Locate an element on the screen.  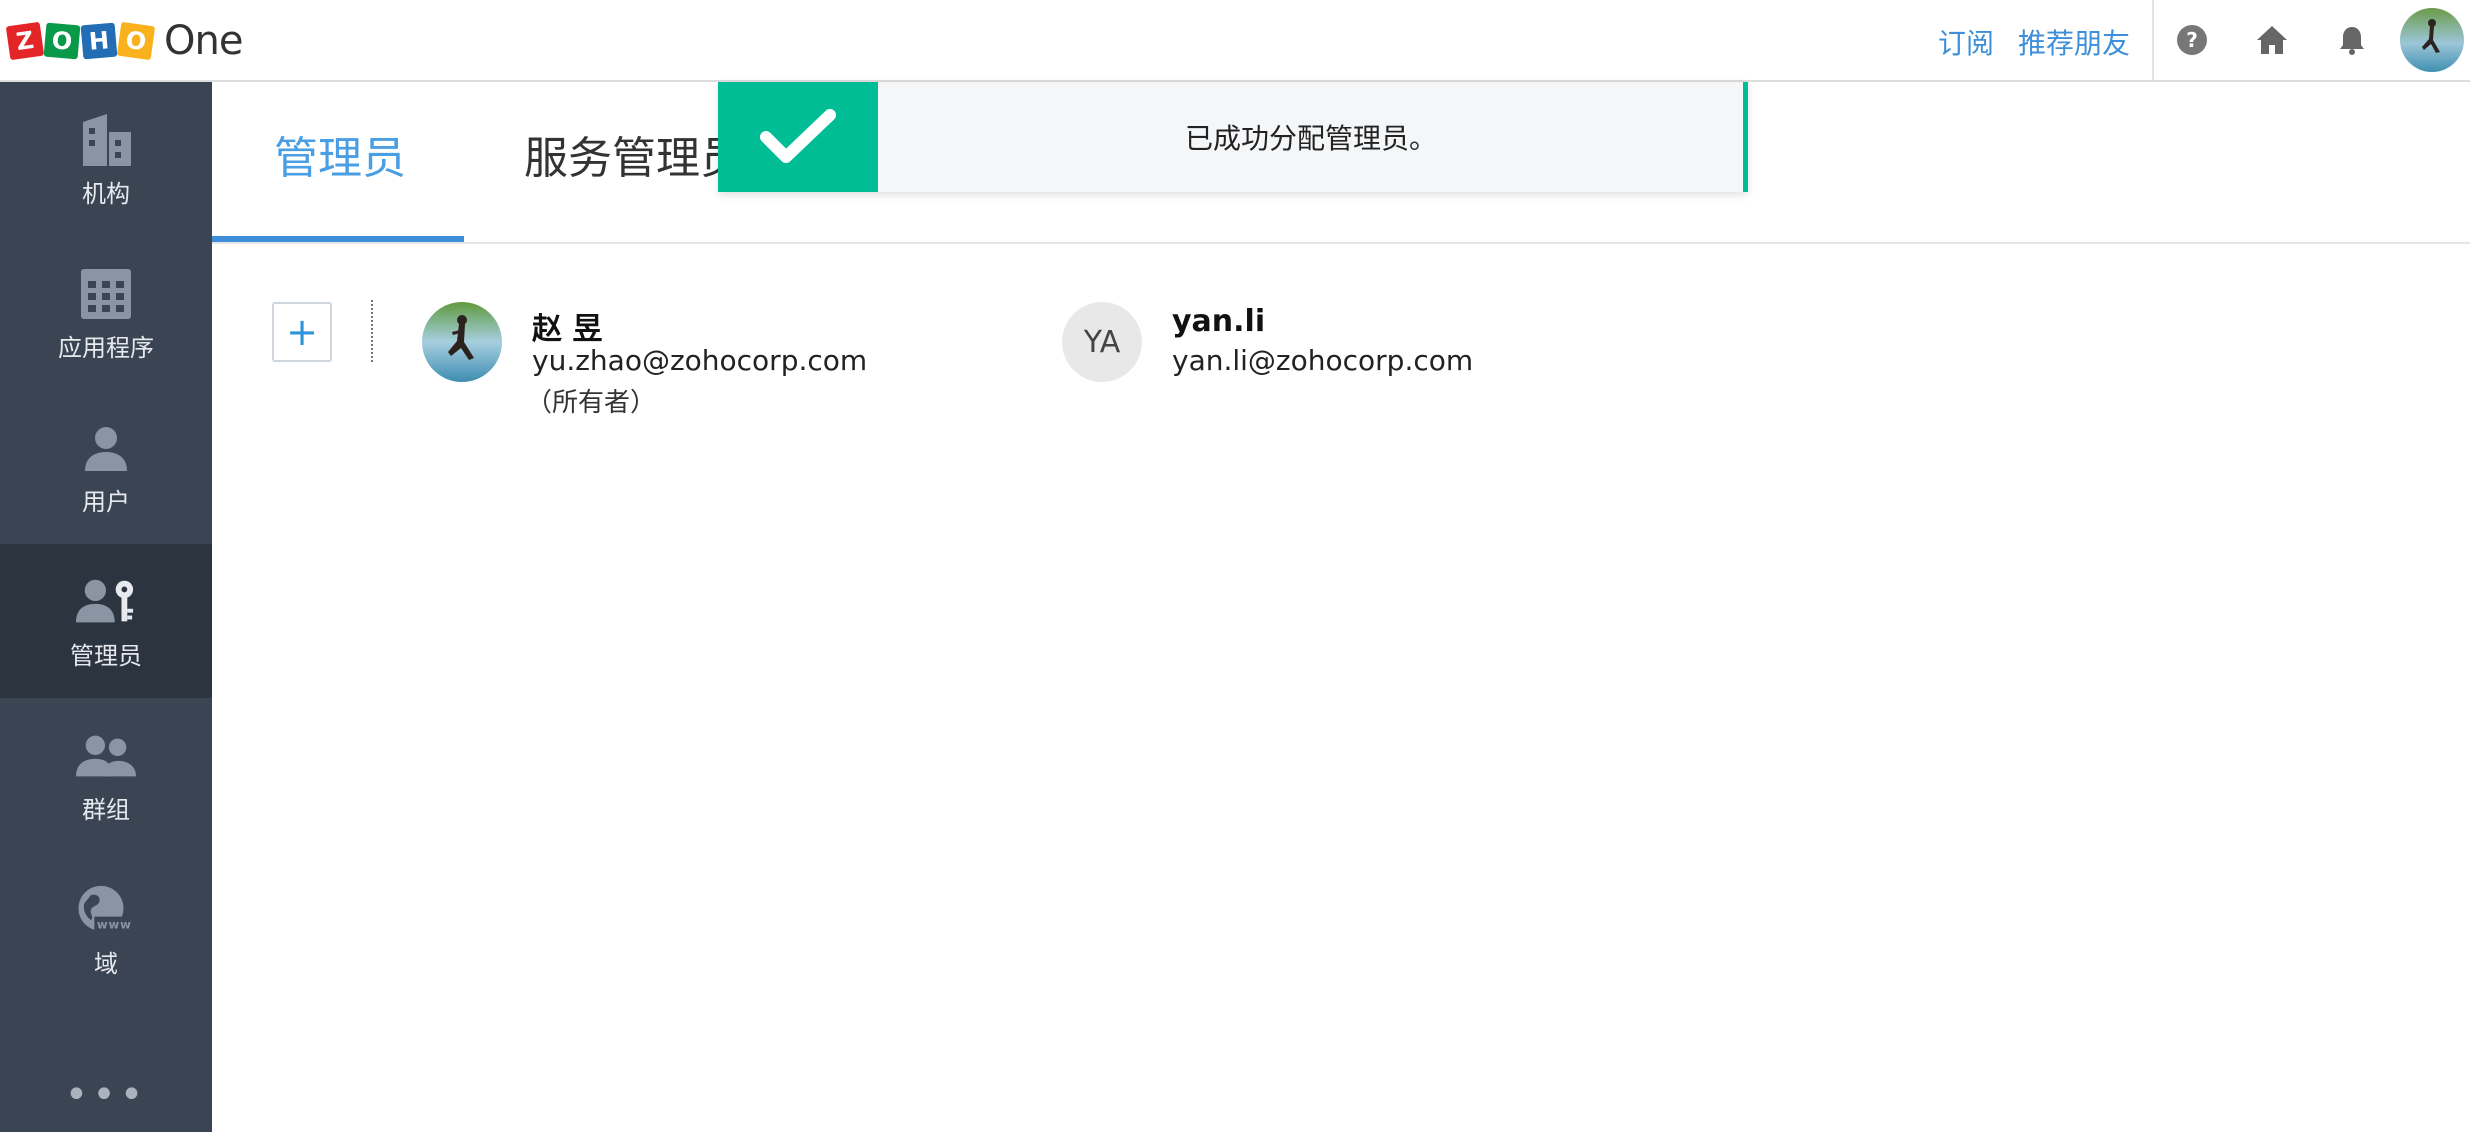
sidebar-item-admins: 管理员 is located at coordinates (106, 621).